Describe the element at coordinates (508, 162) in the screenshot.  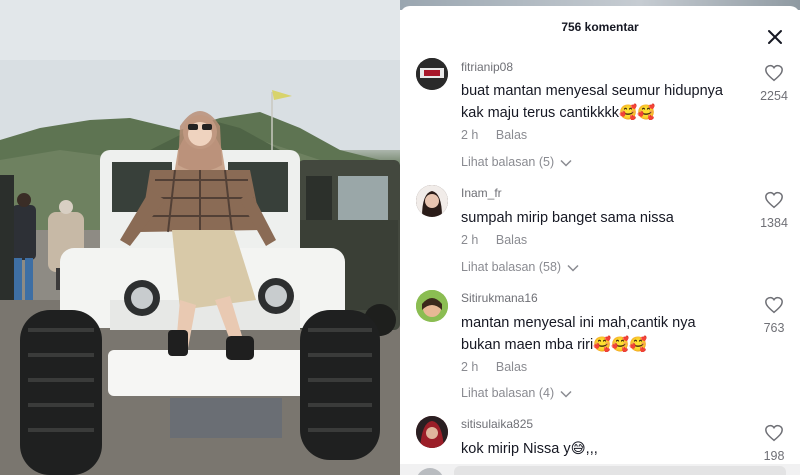
I see `view-replies-label: Lihat balasan (5)` at that location.